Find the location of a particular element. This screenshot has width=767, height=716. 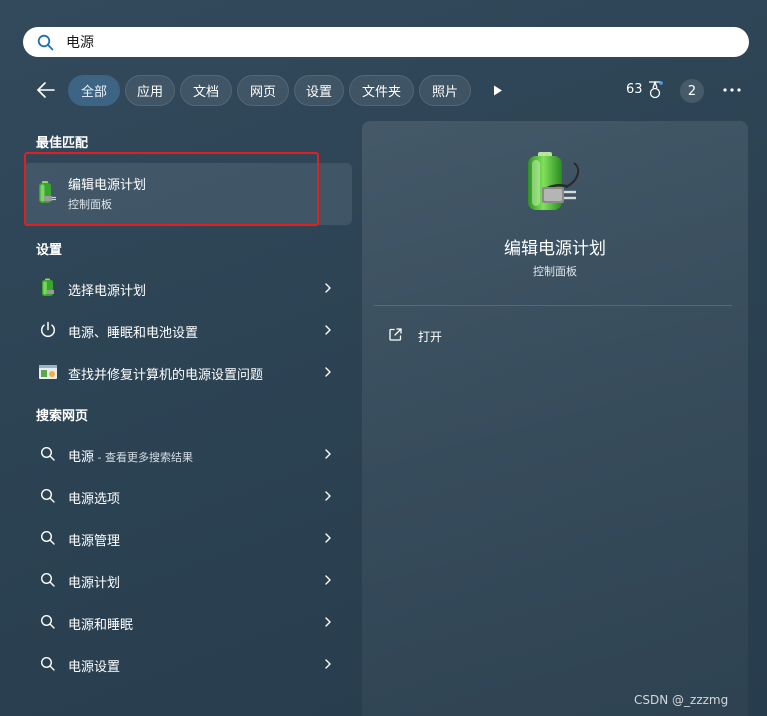

web-result-item: 电源管理 is located at coordinates (188, 538).